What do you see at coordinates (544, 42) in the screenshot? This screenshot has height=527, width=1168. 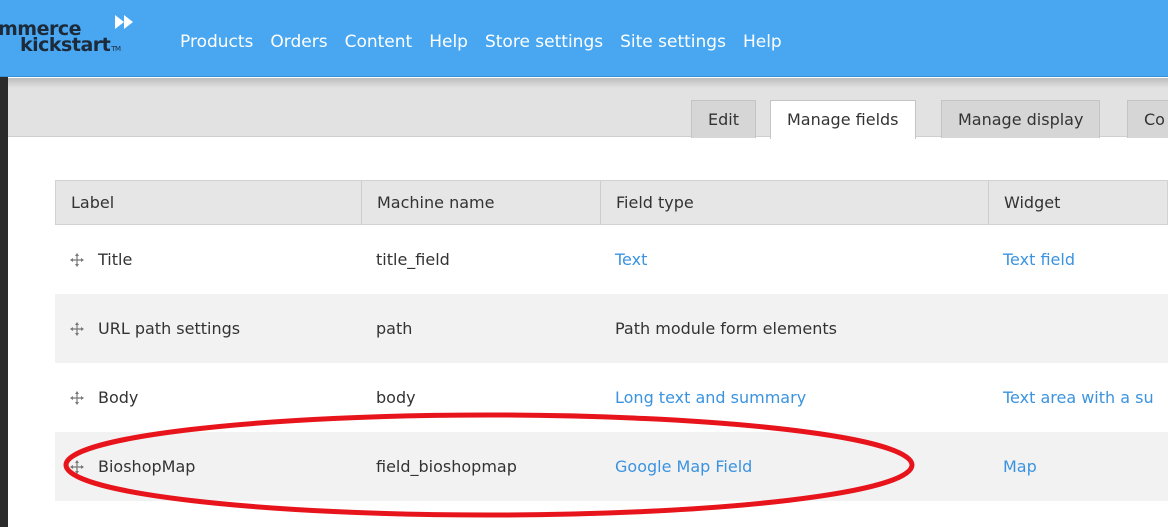 I see `nav-item-store-settings: Store settings` at bounding box center [544, 42].